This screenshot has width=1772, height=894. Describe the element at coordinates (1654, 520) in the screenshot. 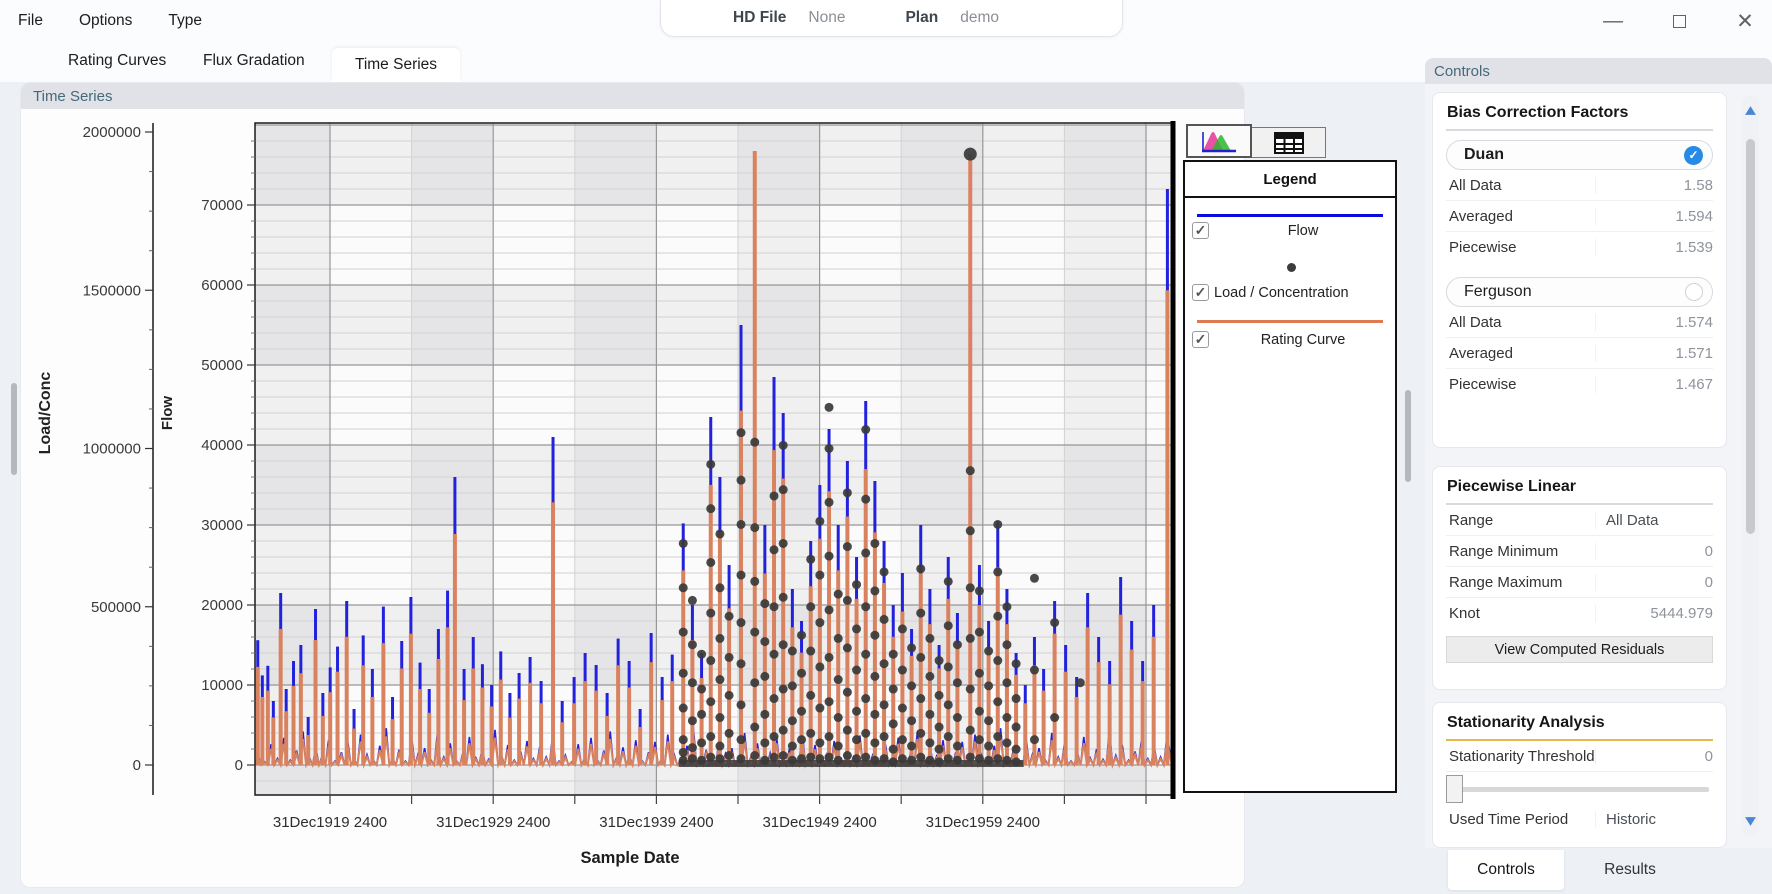

I see `range-select: All Data` at that location.